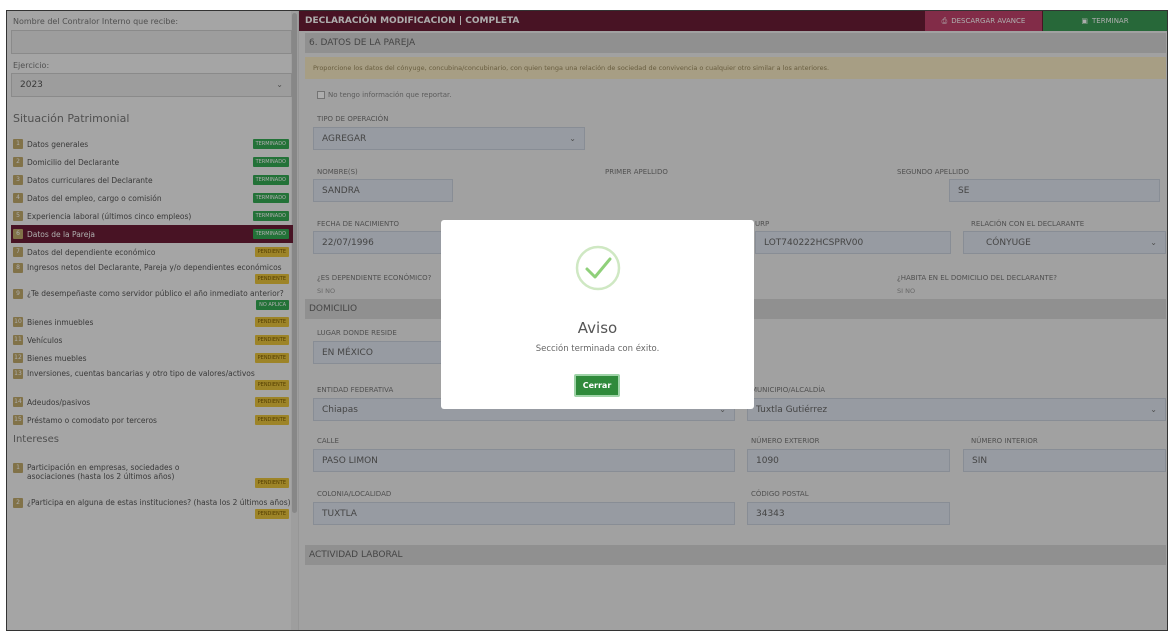 Image resolution: width=1174 pixels, height=631 pixels. I want to click on modal-title: Aviso, so click(597, 328).